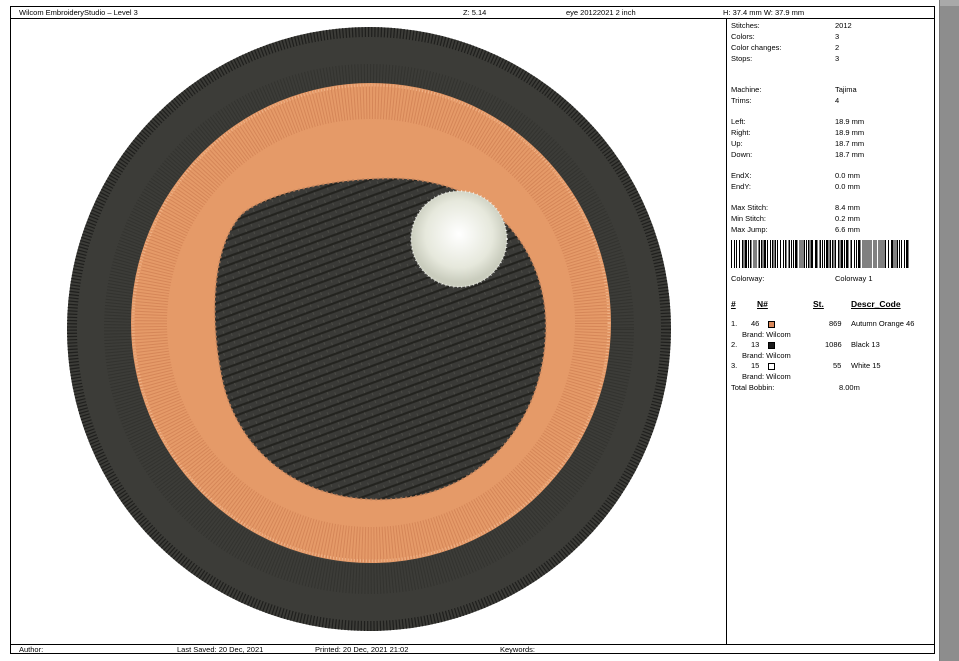 The height and width of the screenshot is (661, 959). I want to click on design-barcode, so click(820, 254).